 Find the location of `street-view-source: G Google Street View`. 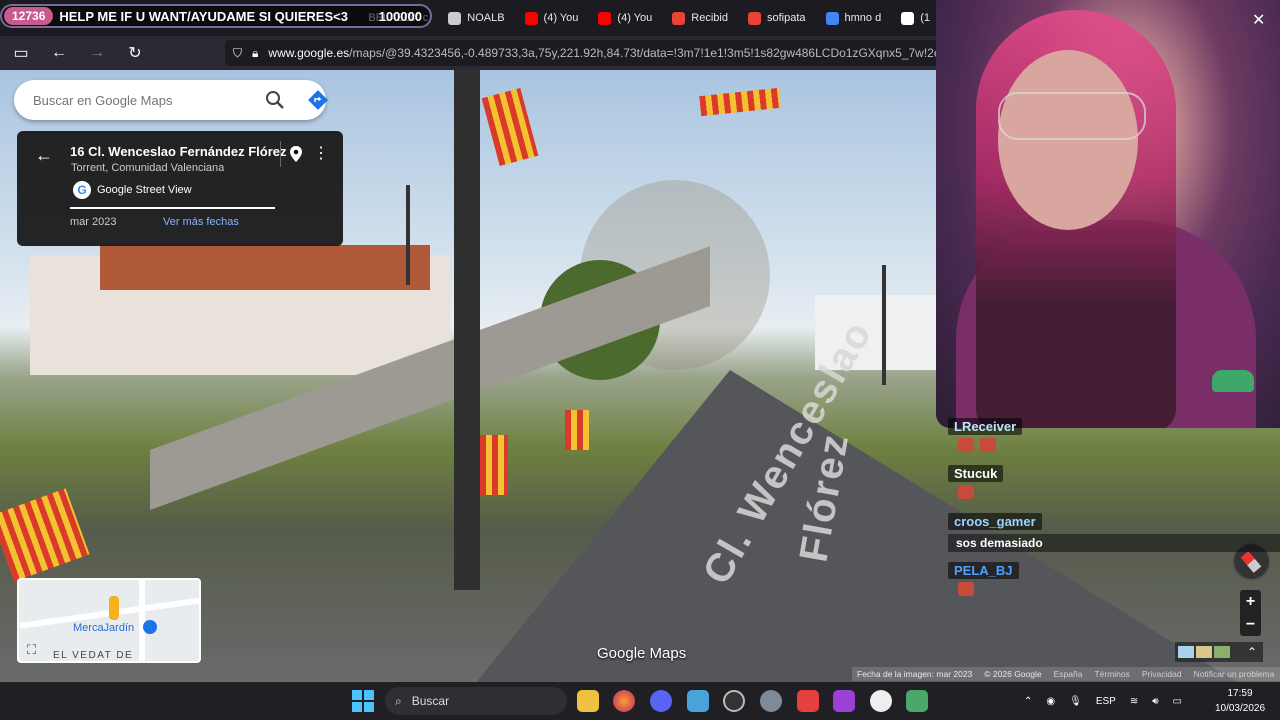

street-view-source: G Google Street View is located at coordinates (132, 190).